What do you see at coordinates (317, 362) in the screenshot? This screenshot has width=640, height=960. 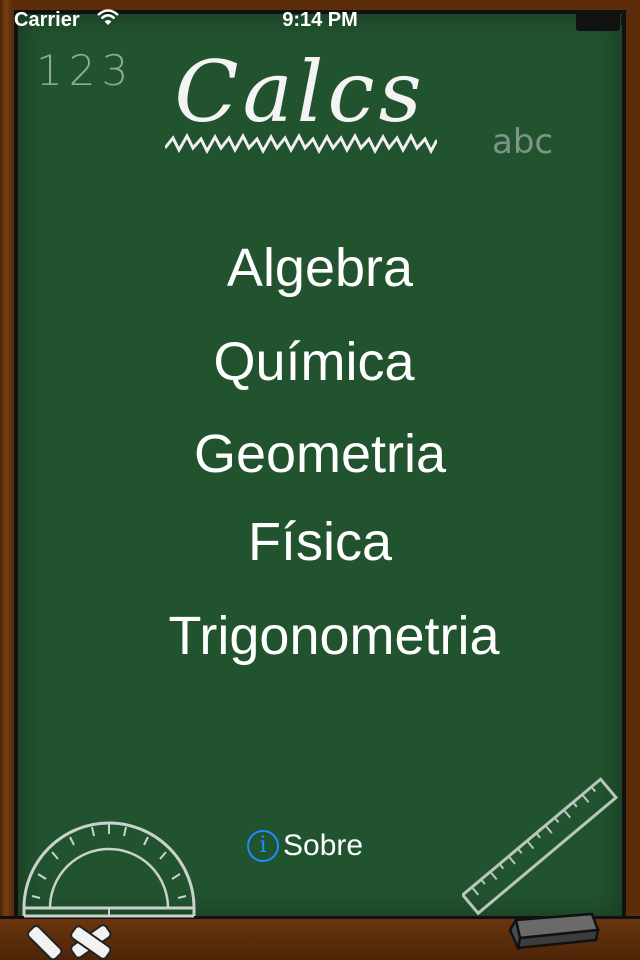 I see `menu-item-quimica: Química` at bounding box center [317, 362].